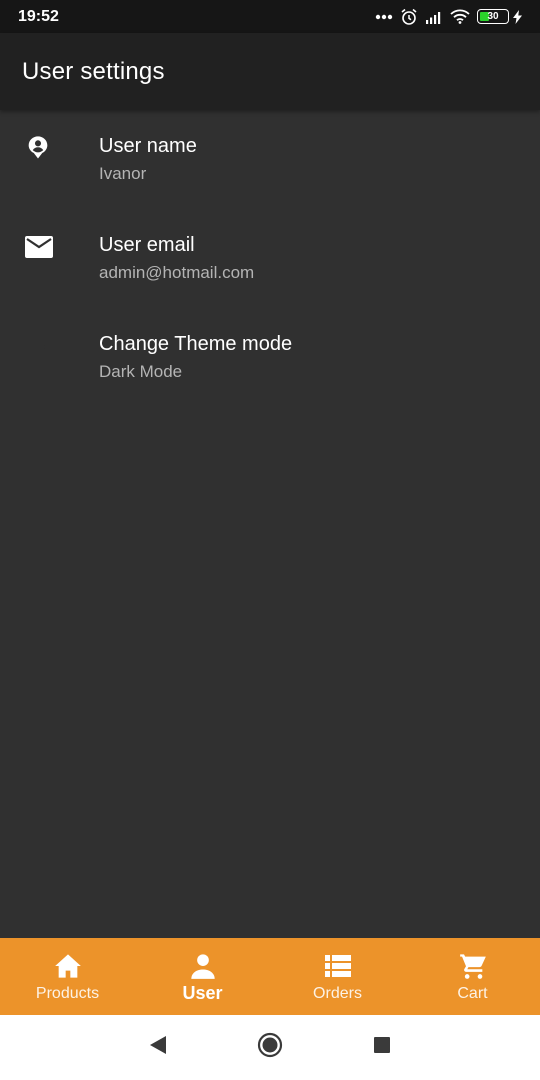 Image resolution: width=540 pixels, height=1080 pixels. What do you see at coordinates (49, 148) in the screenshot?
I see `account-pin-icon` at bounding box center [49, 148].